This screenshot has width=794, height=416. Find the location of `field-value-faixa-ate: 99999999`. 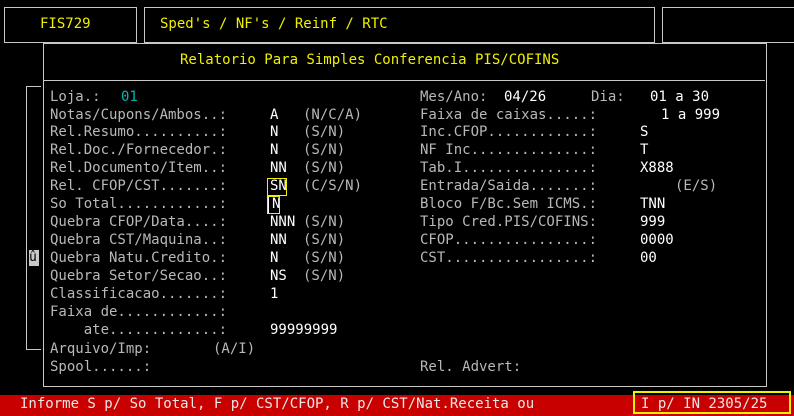

field-value-faixa-ate: 99999999 is located at coordinates (303, 331).